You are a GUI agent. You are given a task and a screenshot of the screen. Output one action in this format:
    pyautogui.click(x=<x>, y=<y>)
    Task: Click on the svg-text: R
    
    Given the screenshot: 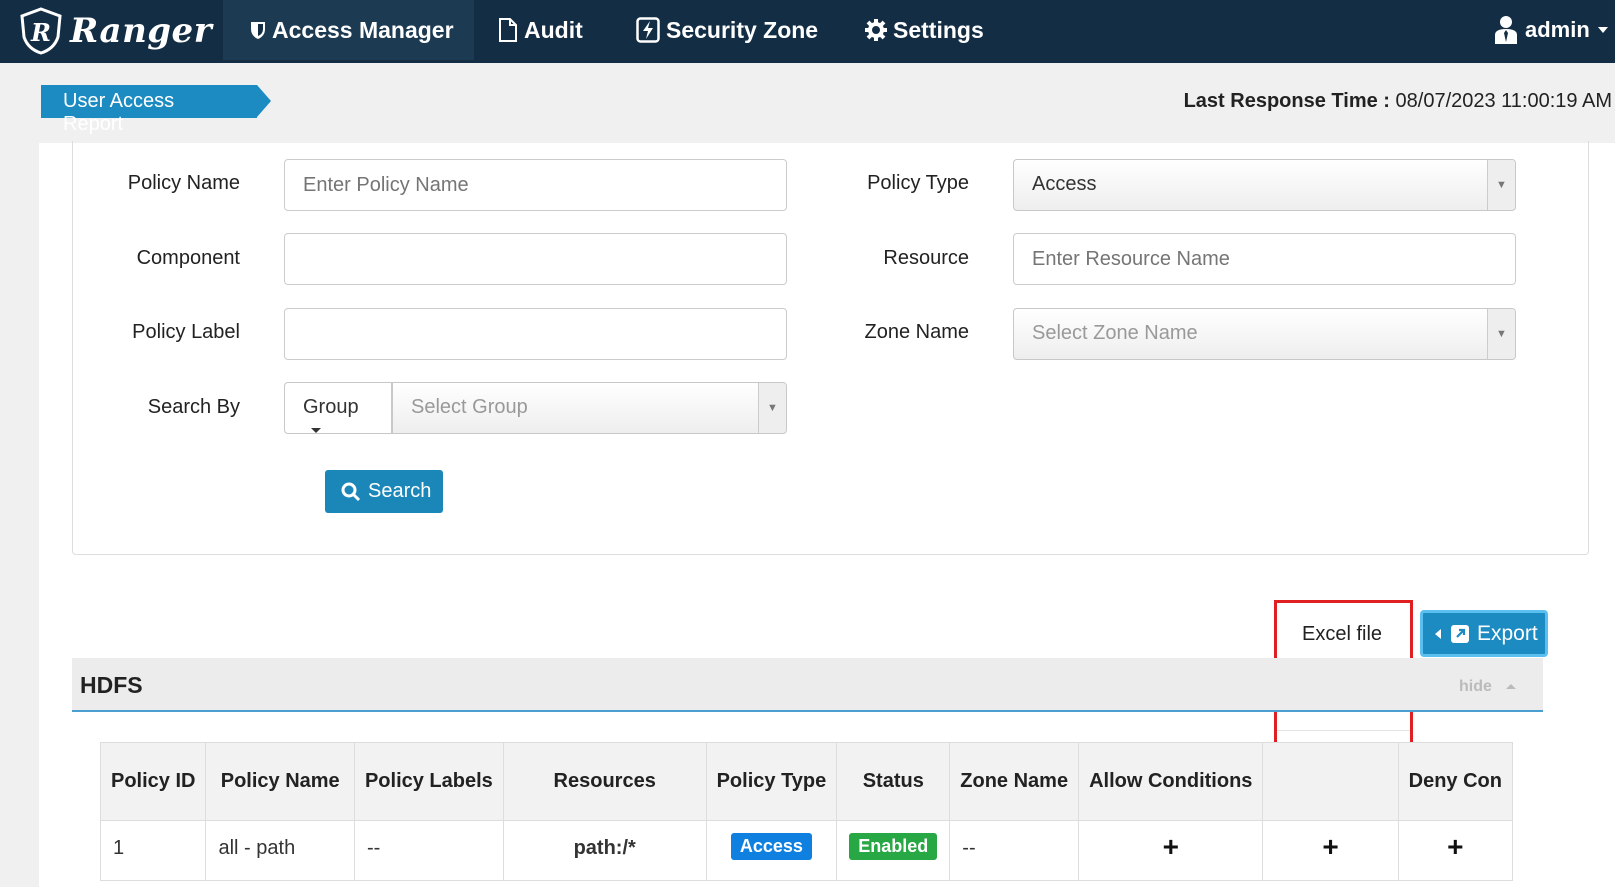 What is the action you would take?
    pyautogui.click(x=40, y=32)
    